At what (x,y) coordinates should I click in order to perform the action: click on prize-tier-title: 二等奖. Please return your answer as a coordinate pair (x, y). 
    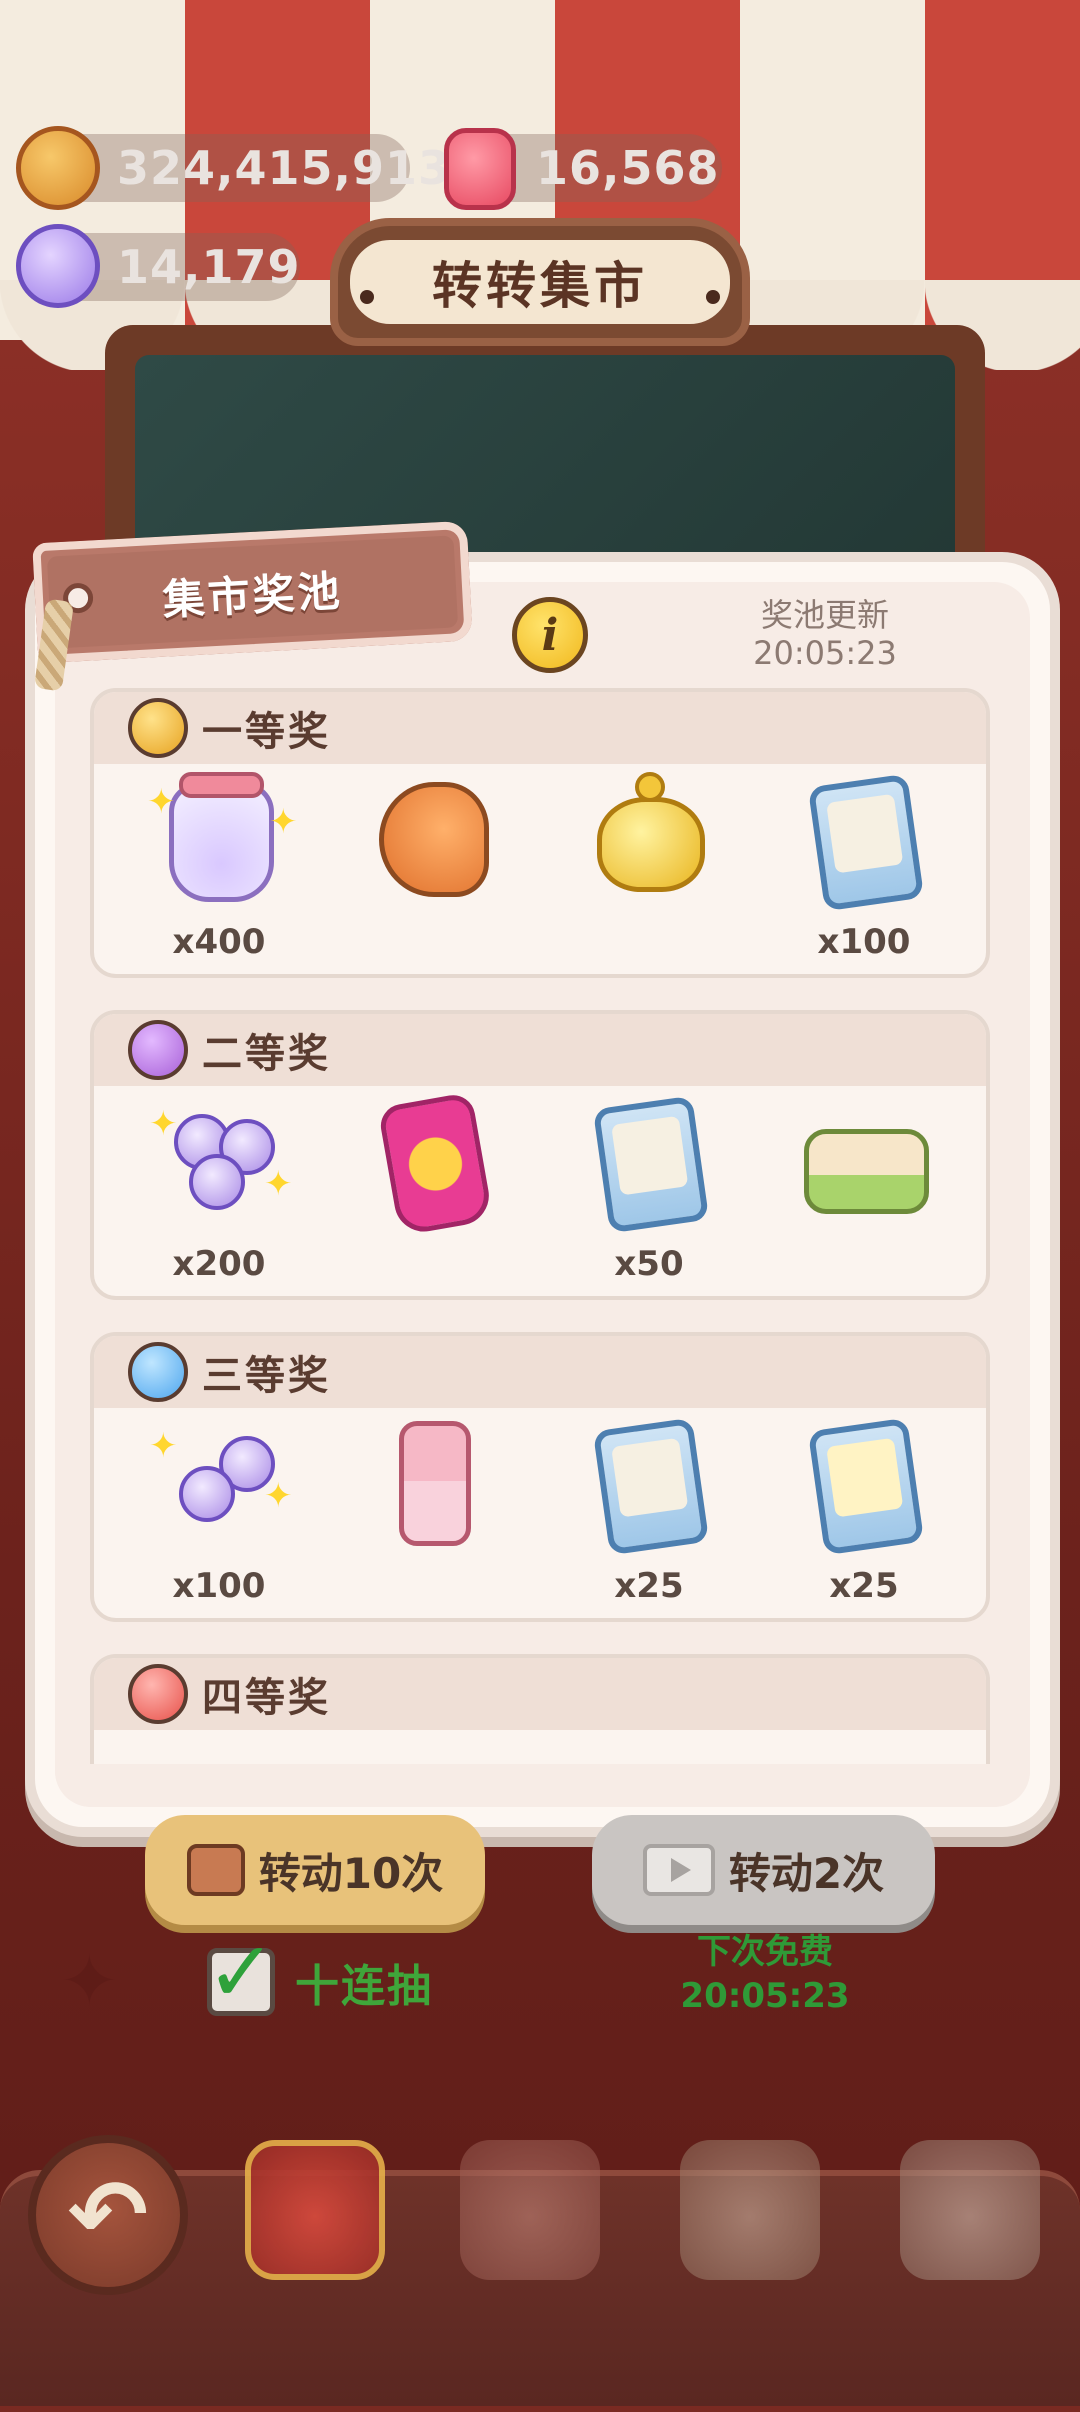
    Looking at the image, I should click on (266, 1054).